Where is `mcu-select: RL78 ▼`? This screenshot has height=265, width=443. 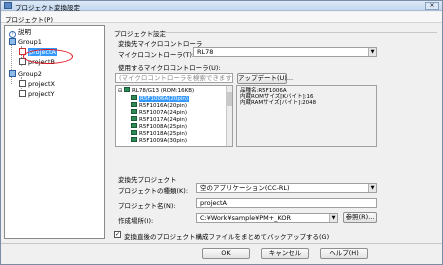 mcu-select: RL78 ▼ is located at coordinates (285, 52).